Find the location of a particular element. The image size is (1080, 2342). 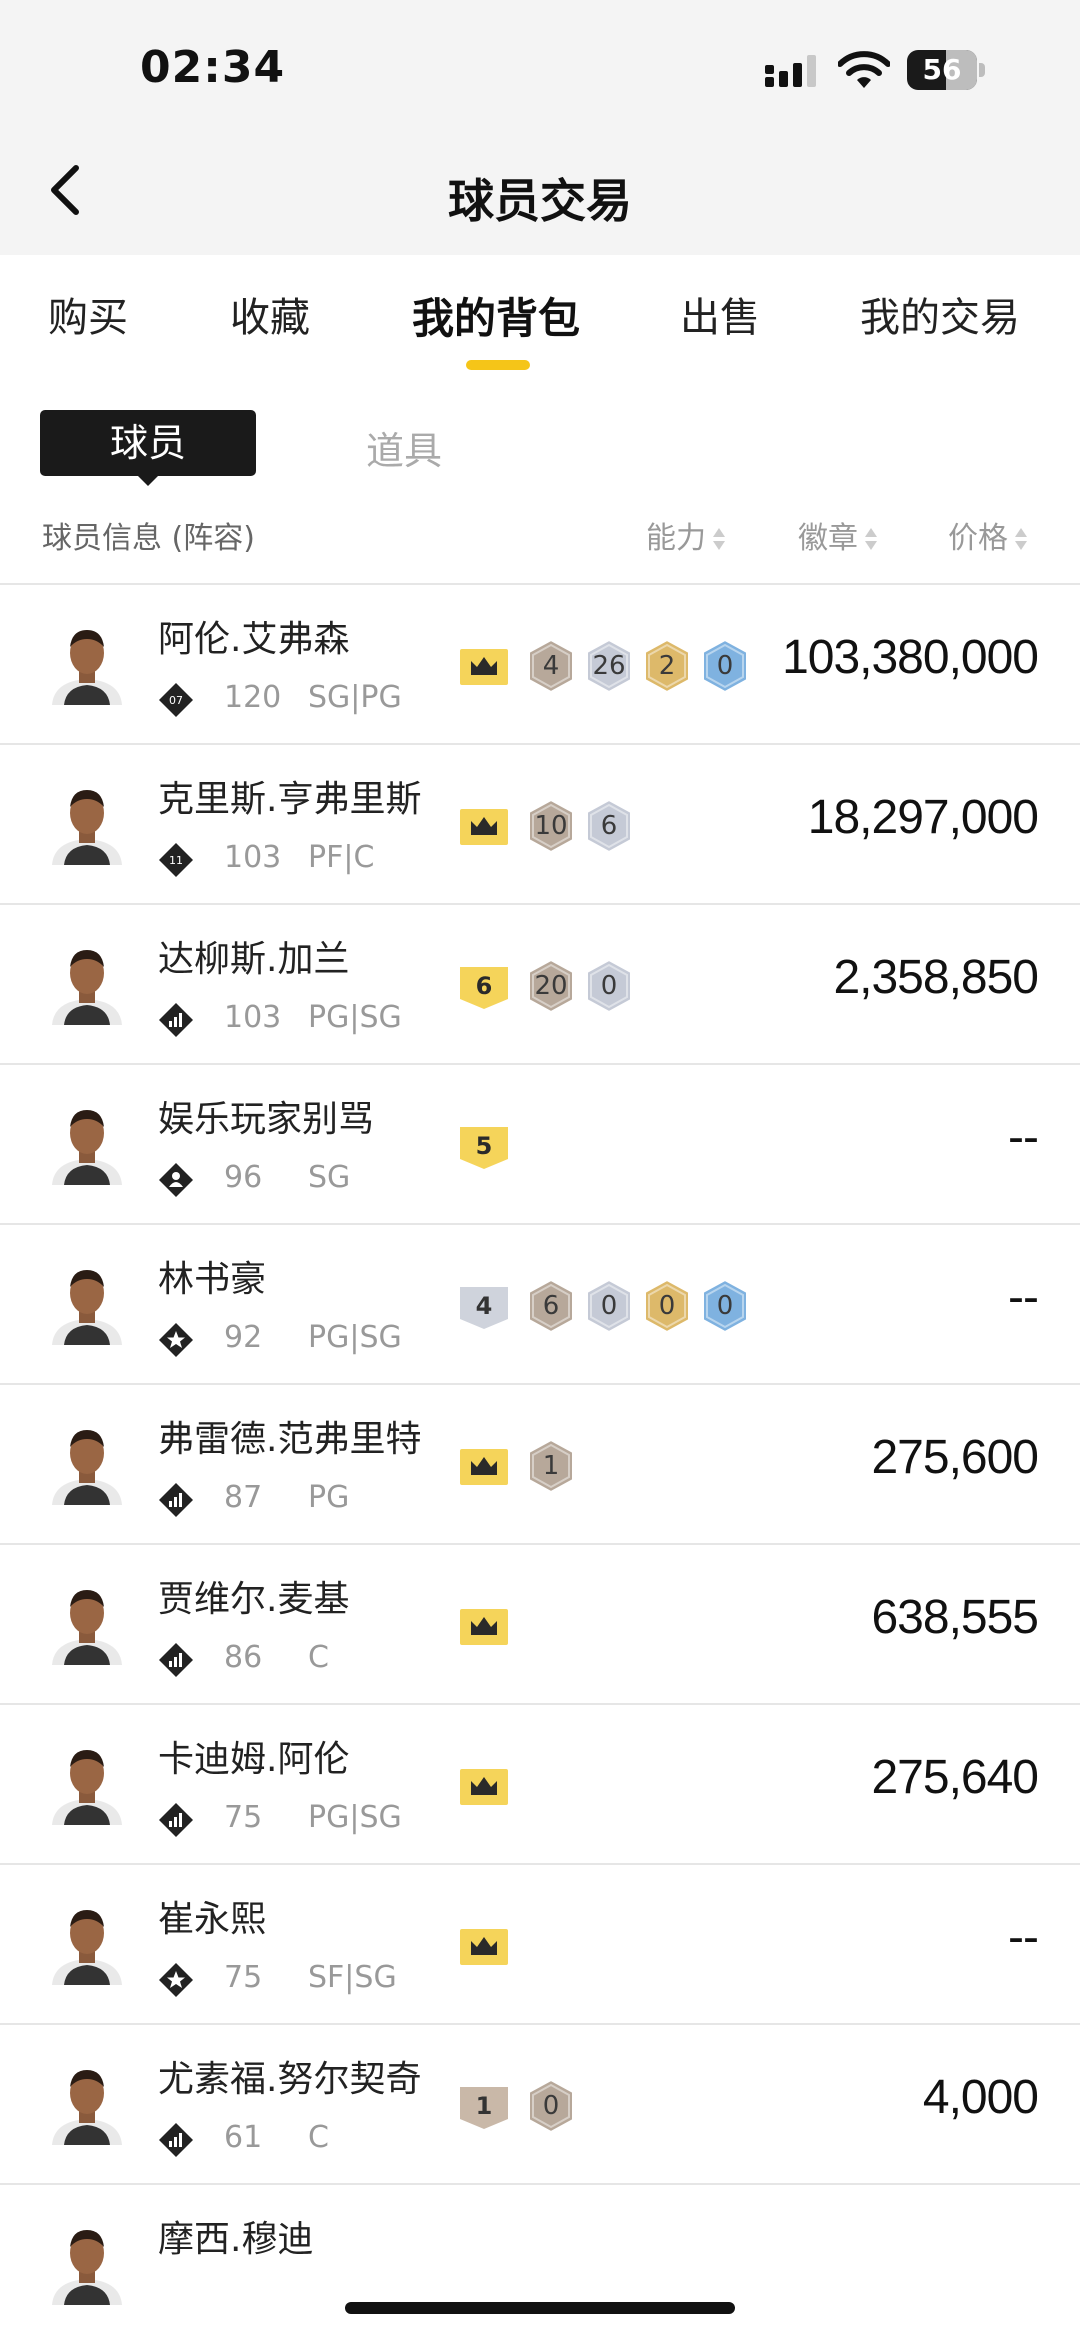

bronze-badge-icon: 6 is located at coordinates (551, 1306).